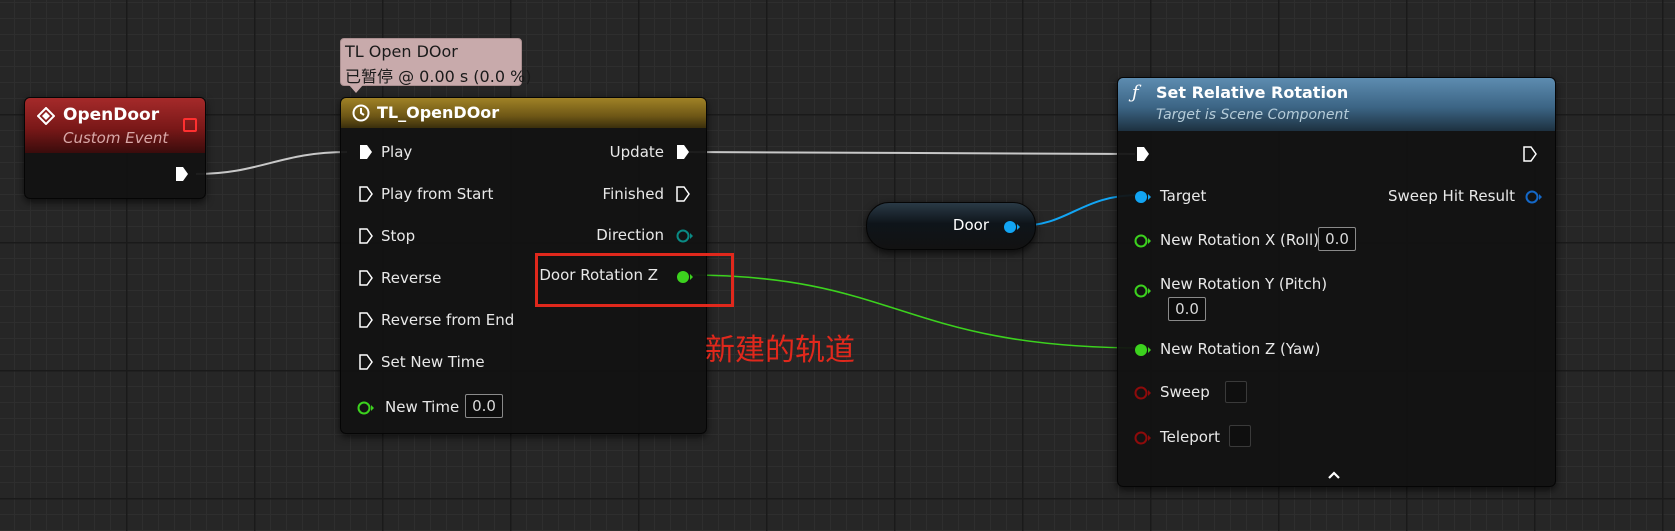 The image size is (1675, 531). Describe the element at coordinates (356, 89) in the screenshot. I see `bubble-pointer` at that location.